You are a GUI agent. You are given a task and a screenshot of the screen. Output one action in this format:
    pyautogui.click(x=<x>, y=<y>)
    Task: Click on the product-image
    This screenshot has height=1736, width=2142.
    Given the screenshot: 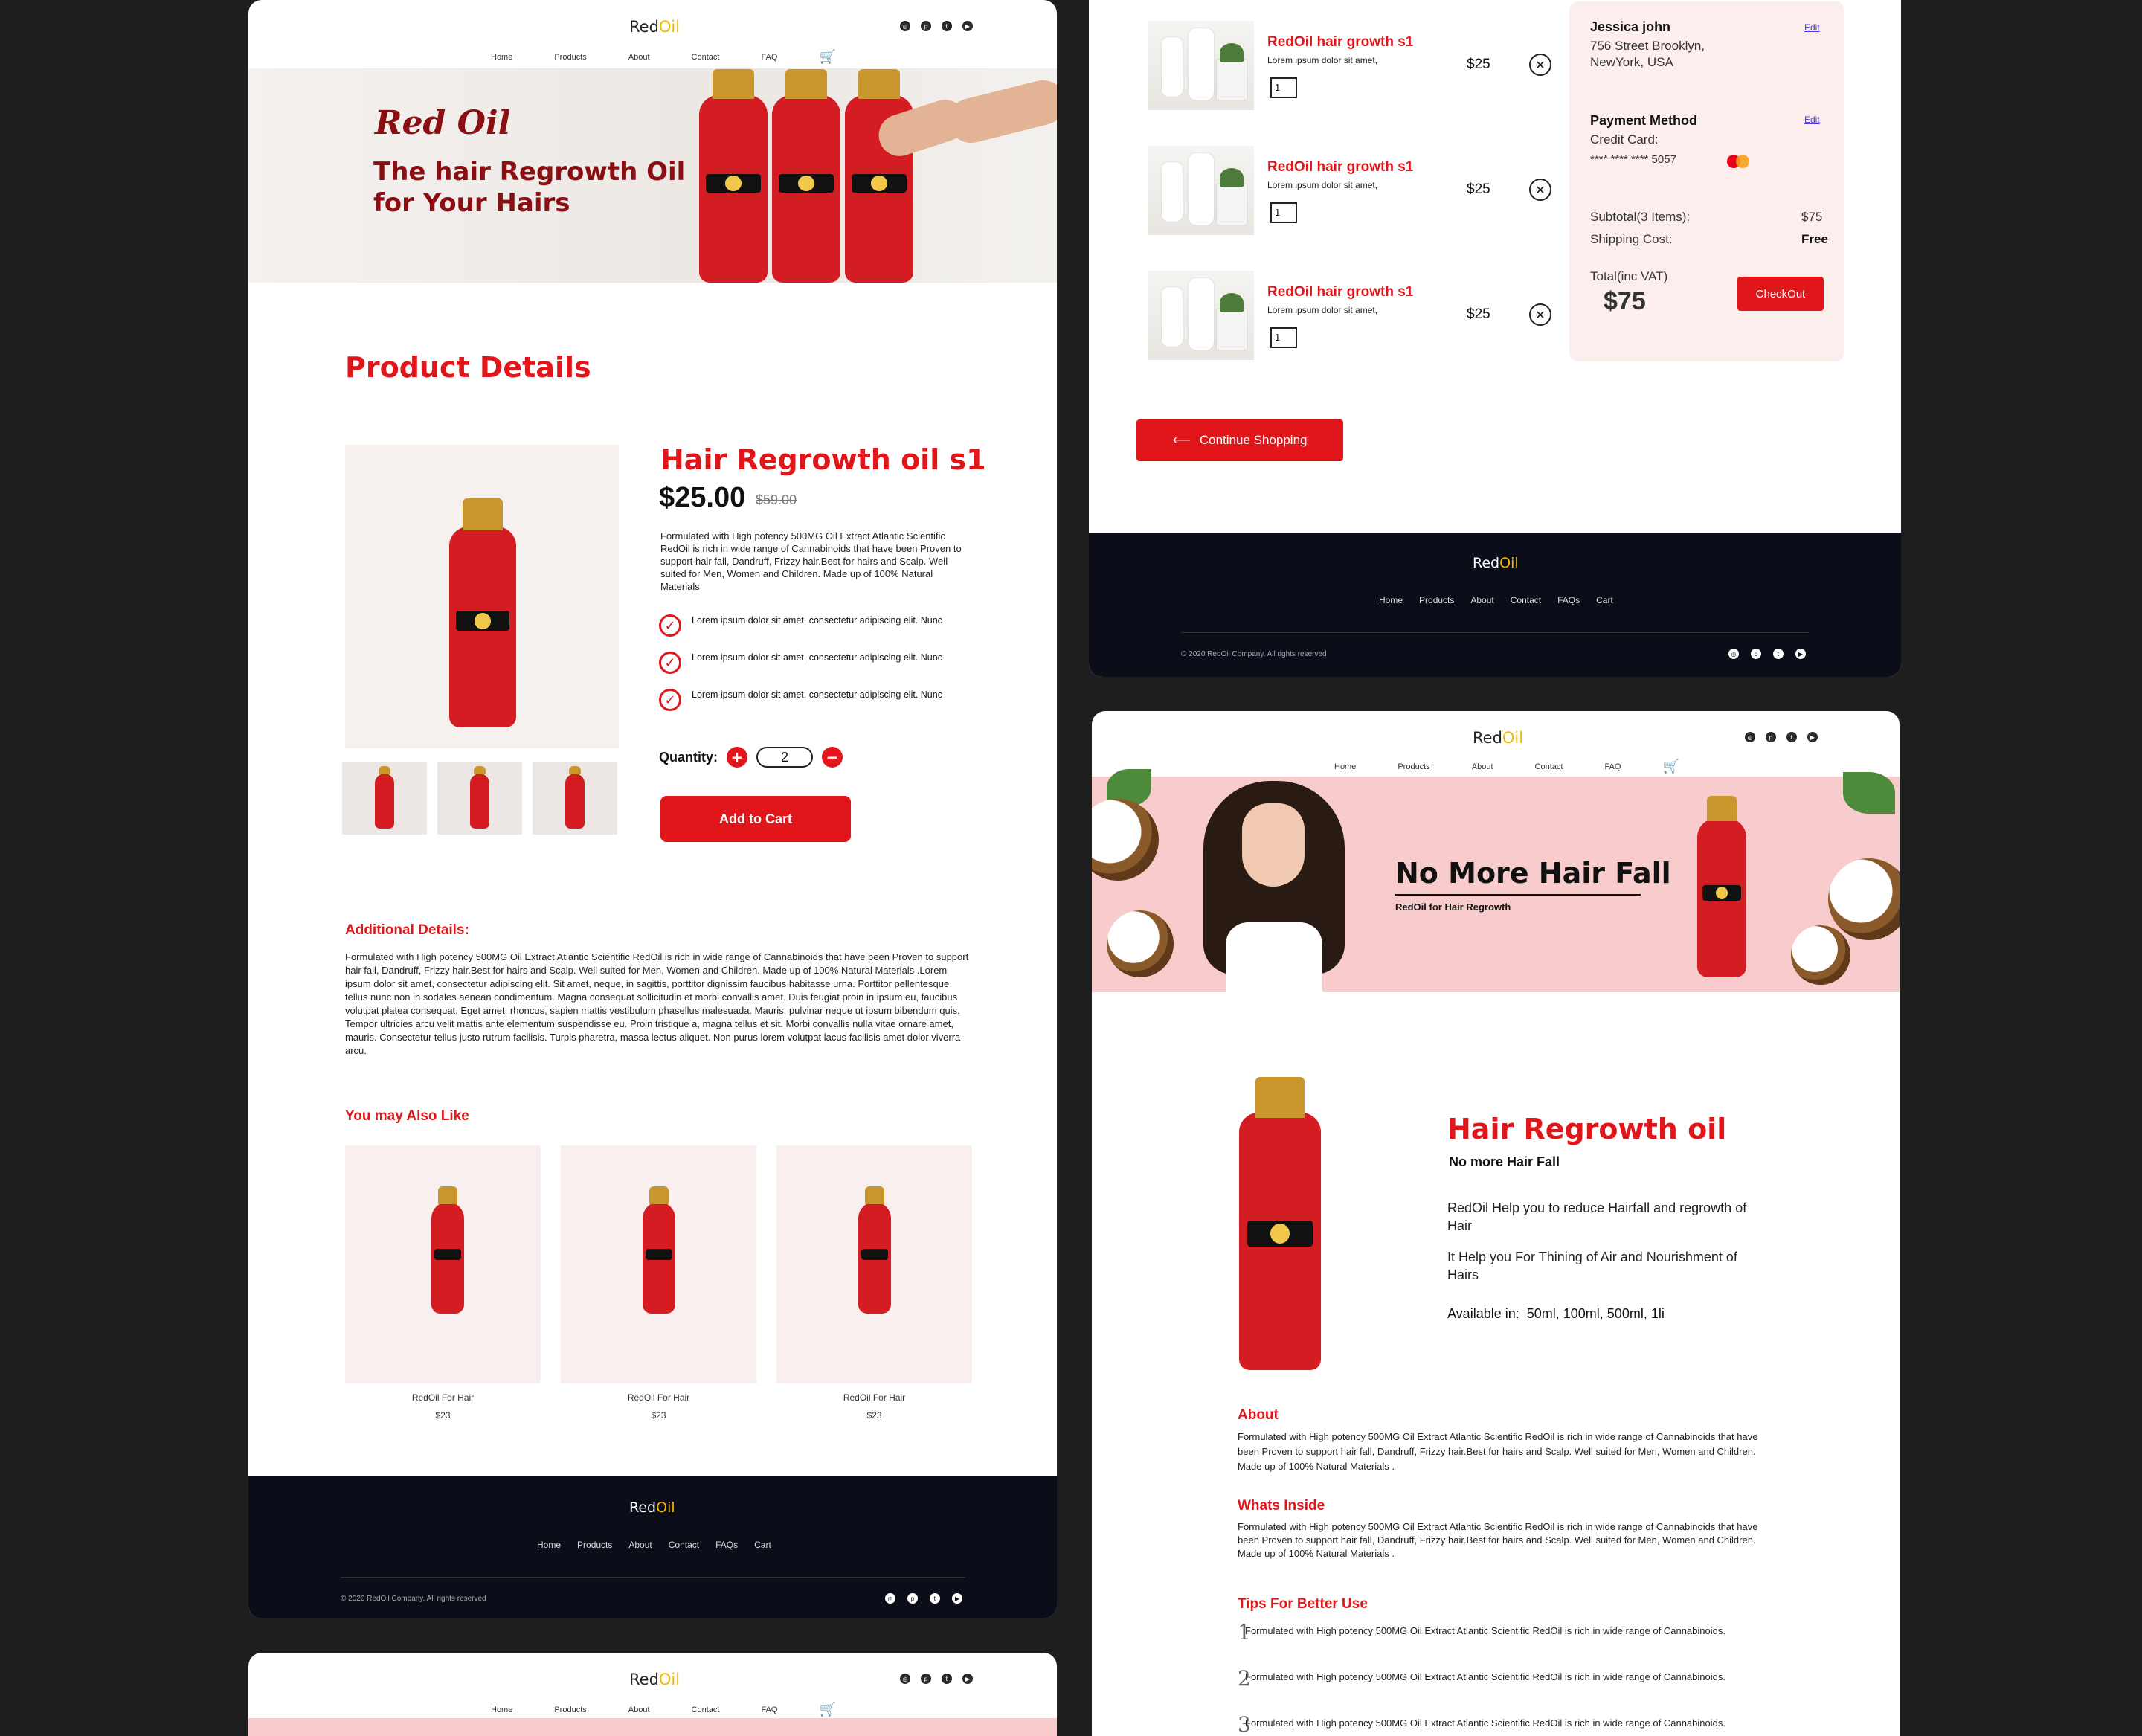 What is the action you would take?
    pyautogui.click(x=1280, y=1223)
    